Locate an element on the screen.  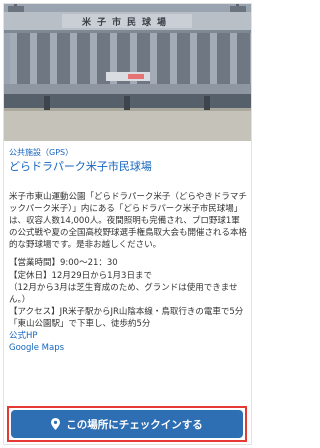
map-pin-icon is located at coordinates (56, 424).